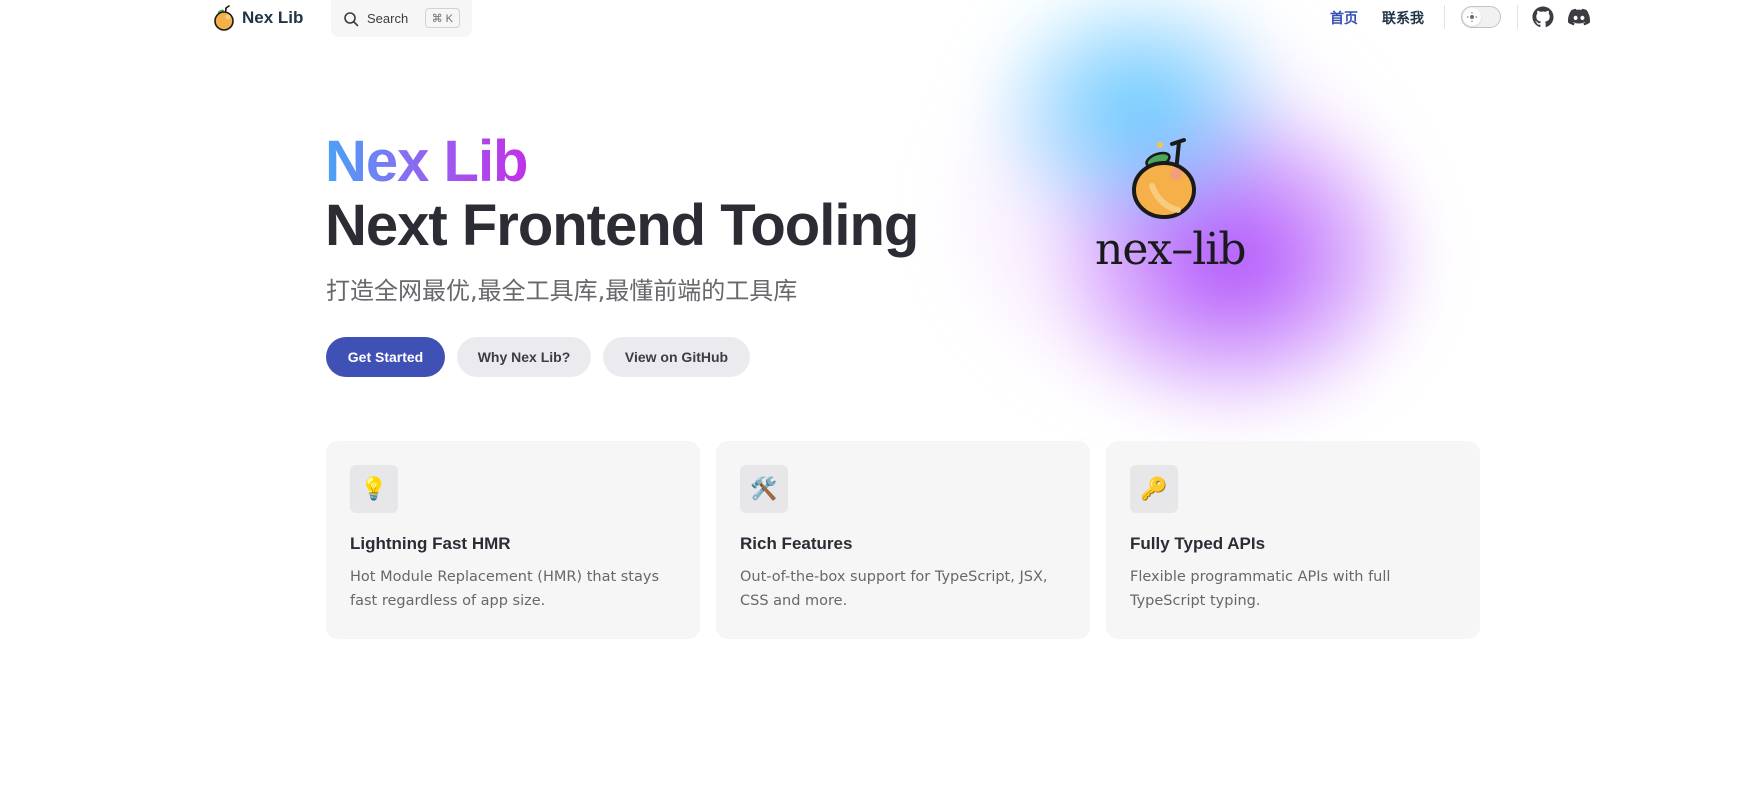  Describe the element at coordinates (1171, 249) in the screenshot. I see `logo-wordmark: nex–lib` at that location.